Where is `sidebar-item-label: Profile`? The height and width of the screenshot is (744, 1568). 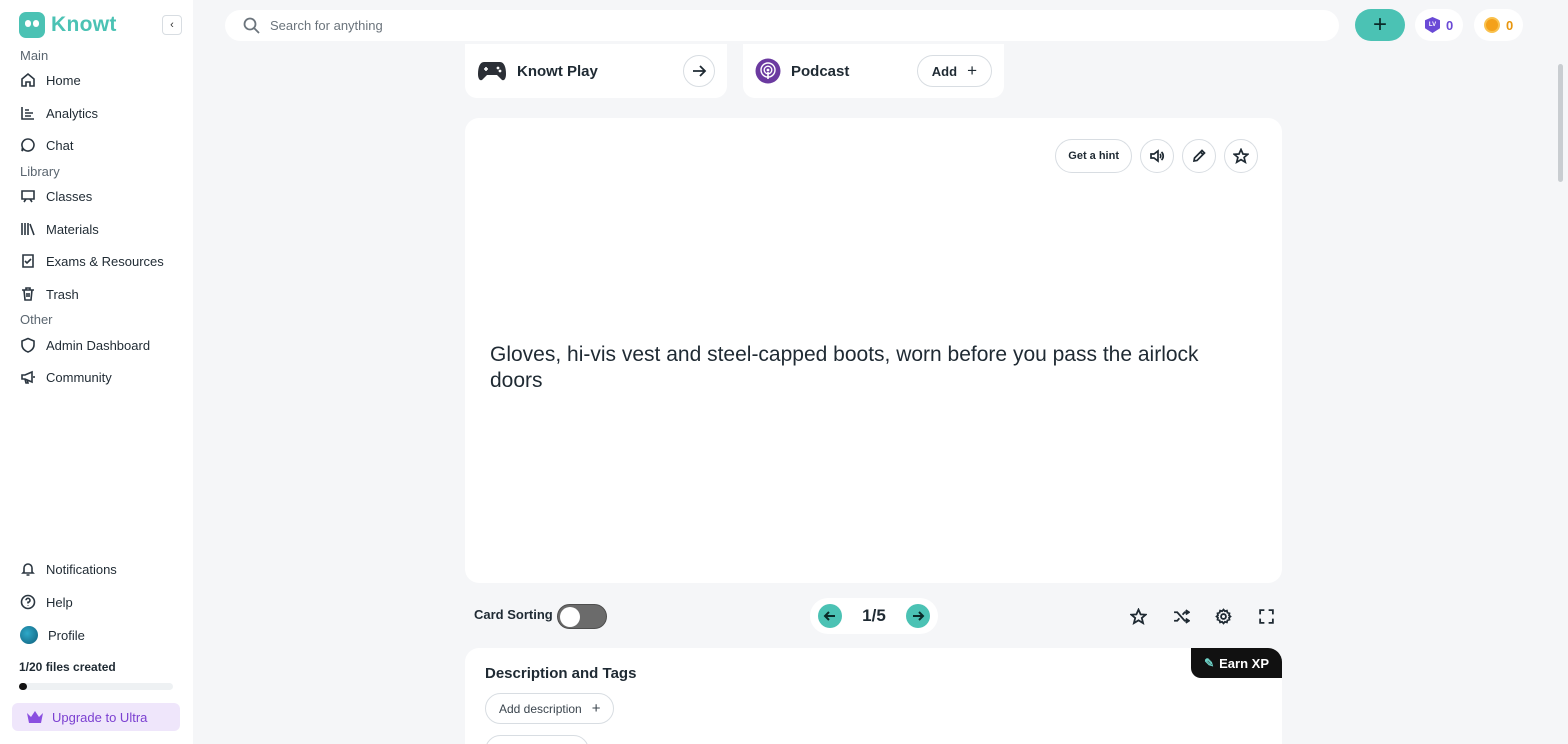
sidebar-item-label: Profile is located at coordinates (66, 635).